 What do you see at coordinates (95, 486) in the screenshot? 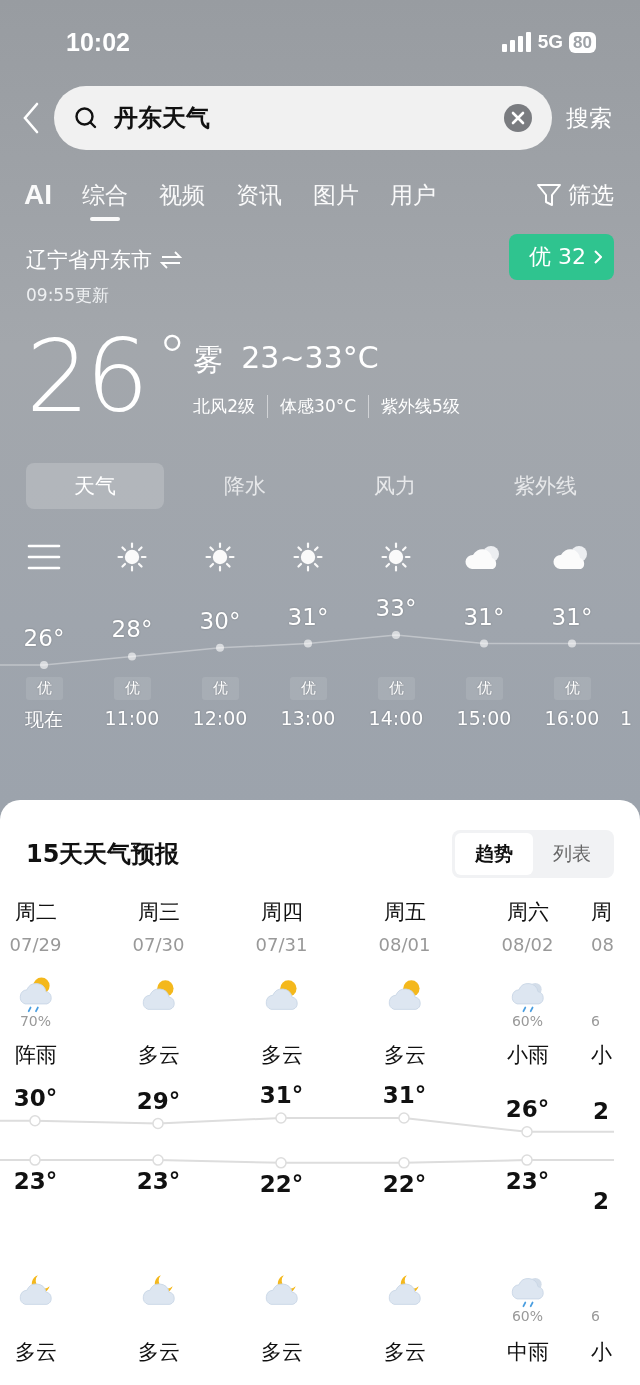
I see `hourly-tab: 天气` at bounding box center [95, 486].